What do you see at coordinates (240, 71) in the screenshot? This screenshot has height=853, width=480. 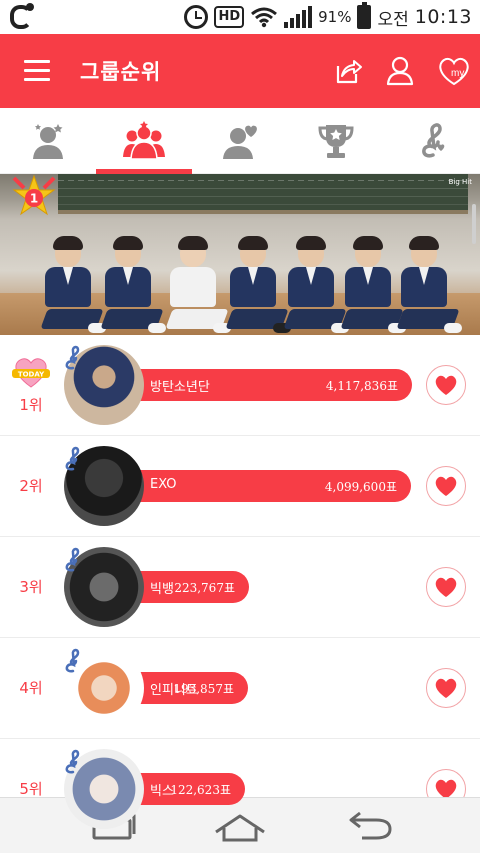 I see `app-bar: 그룹순위 my` at bounding box center [240, 71].